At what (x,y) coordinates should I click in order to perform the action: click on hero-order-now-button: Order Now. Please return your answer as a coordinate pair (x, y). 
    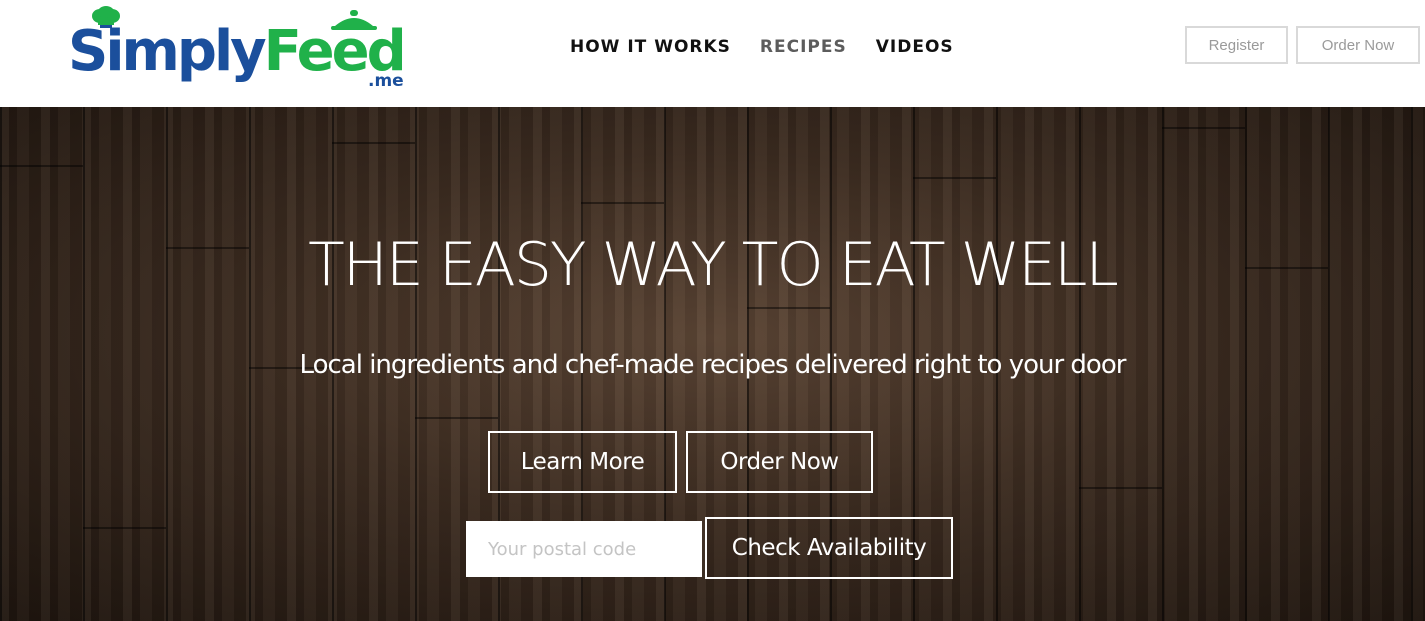
    Looking at the image, I should click on (779, 462).